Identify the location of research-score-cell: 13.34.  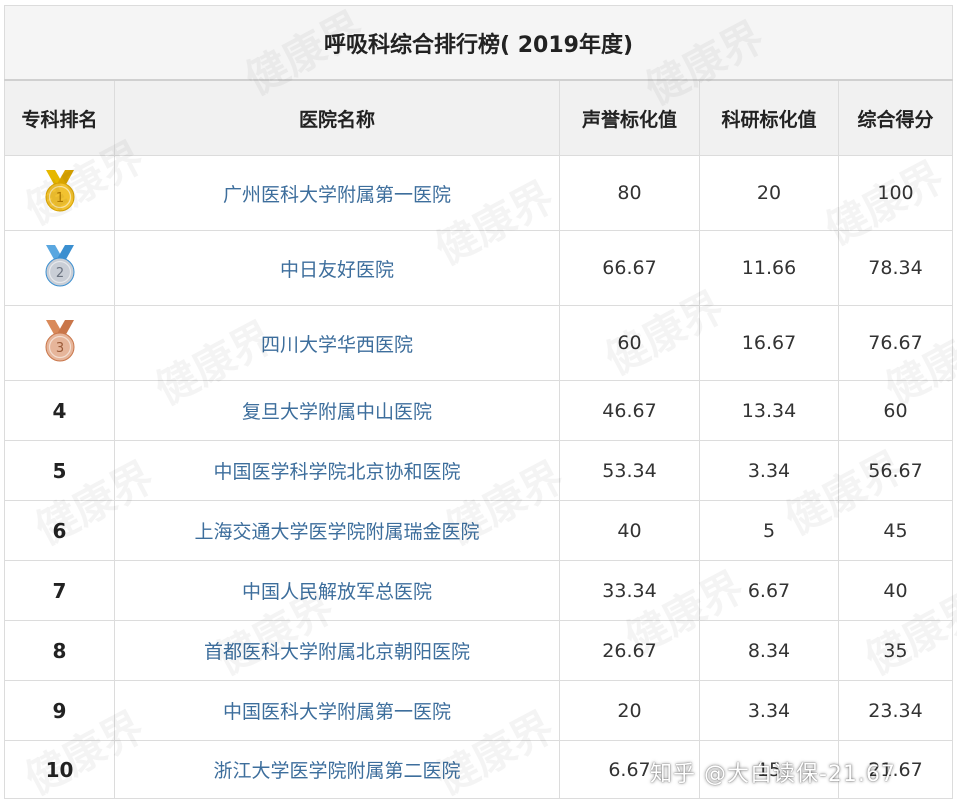
(769, 410).